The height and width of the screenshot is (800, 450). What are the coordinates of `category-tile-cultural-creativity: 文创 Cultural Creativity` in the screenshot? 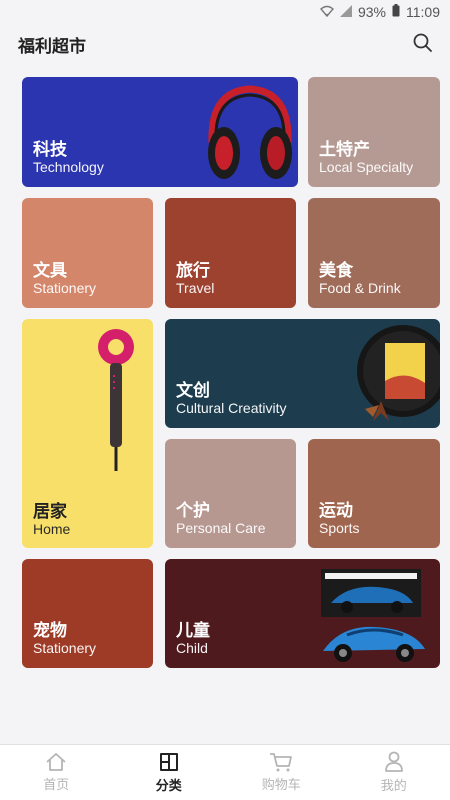 It's located at (302, 373).